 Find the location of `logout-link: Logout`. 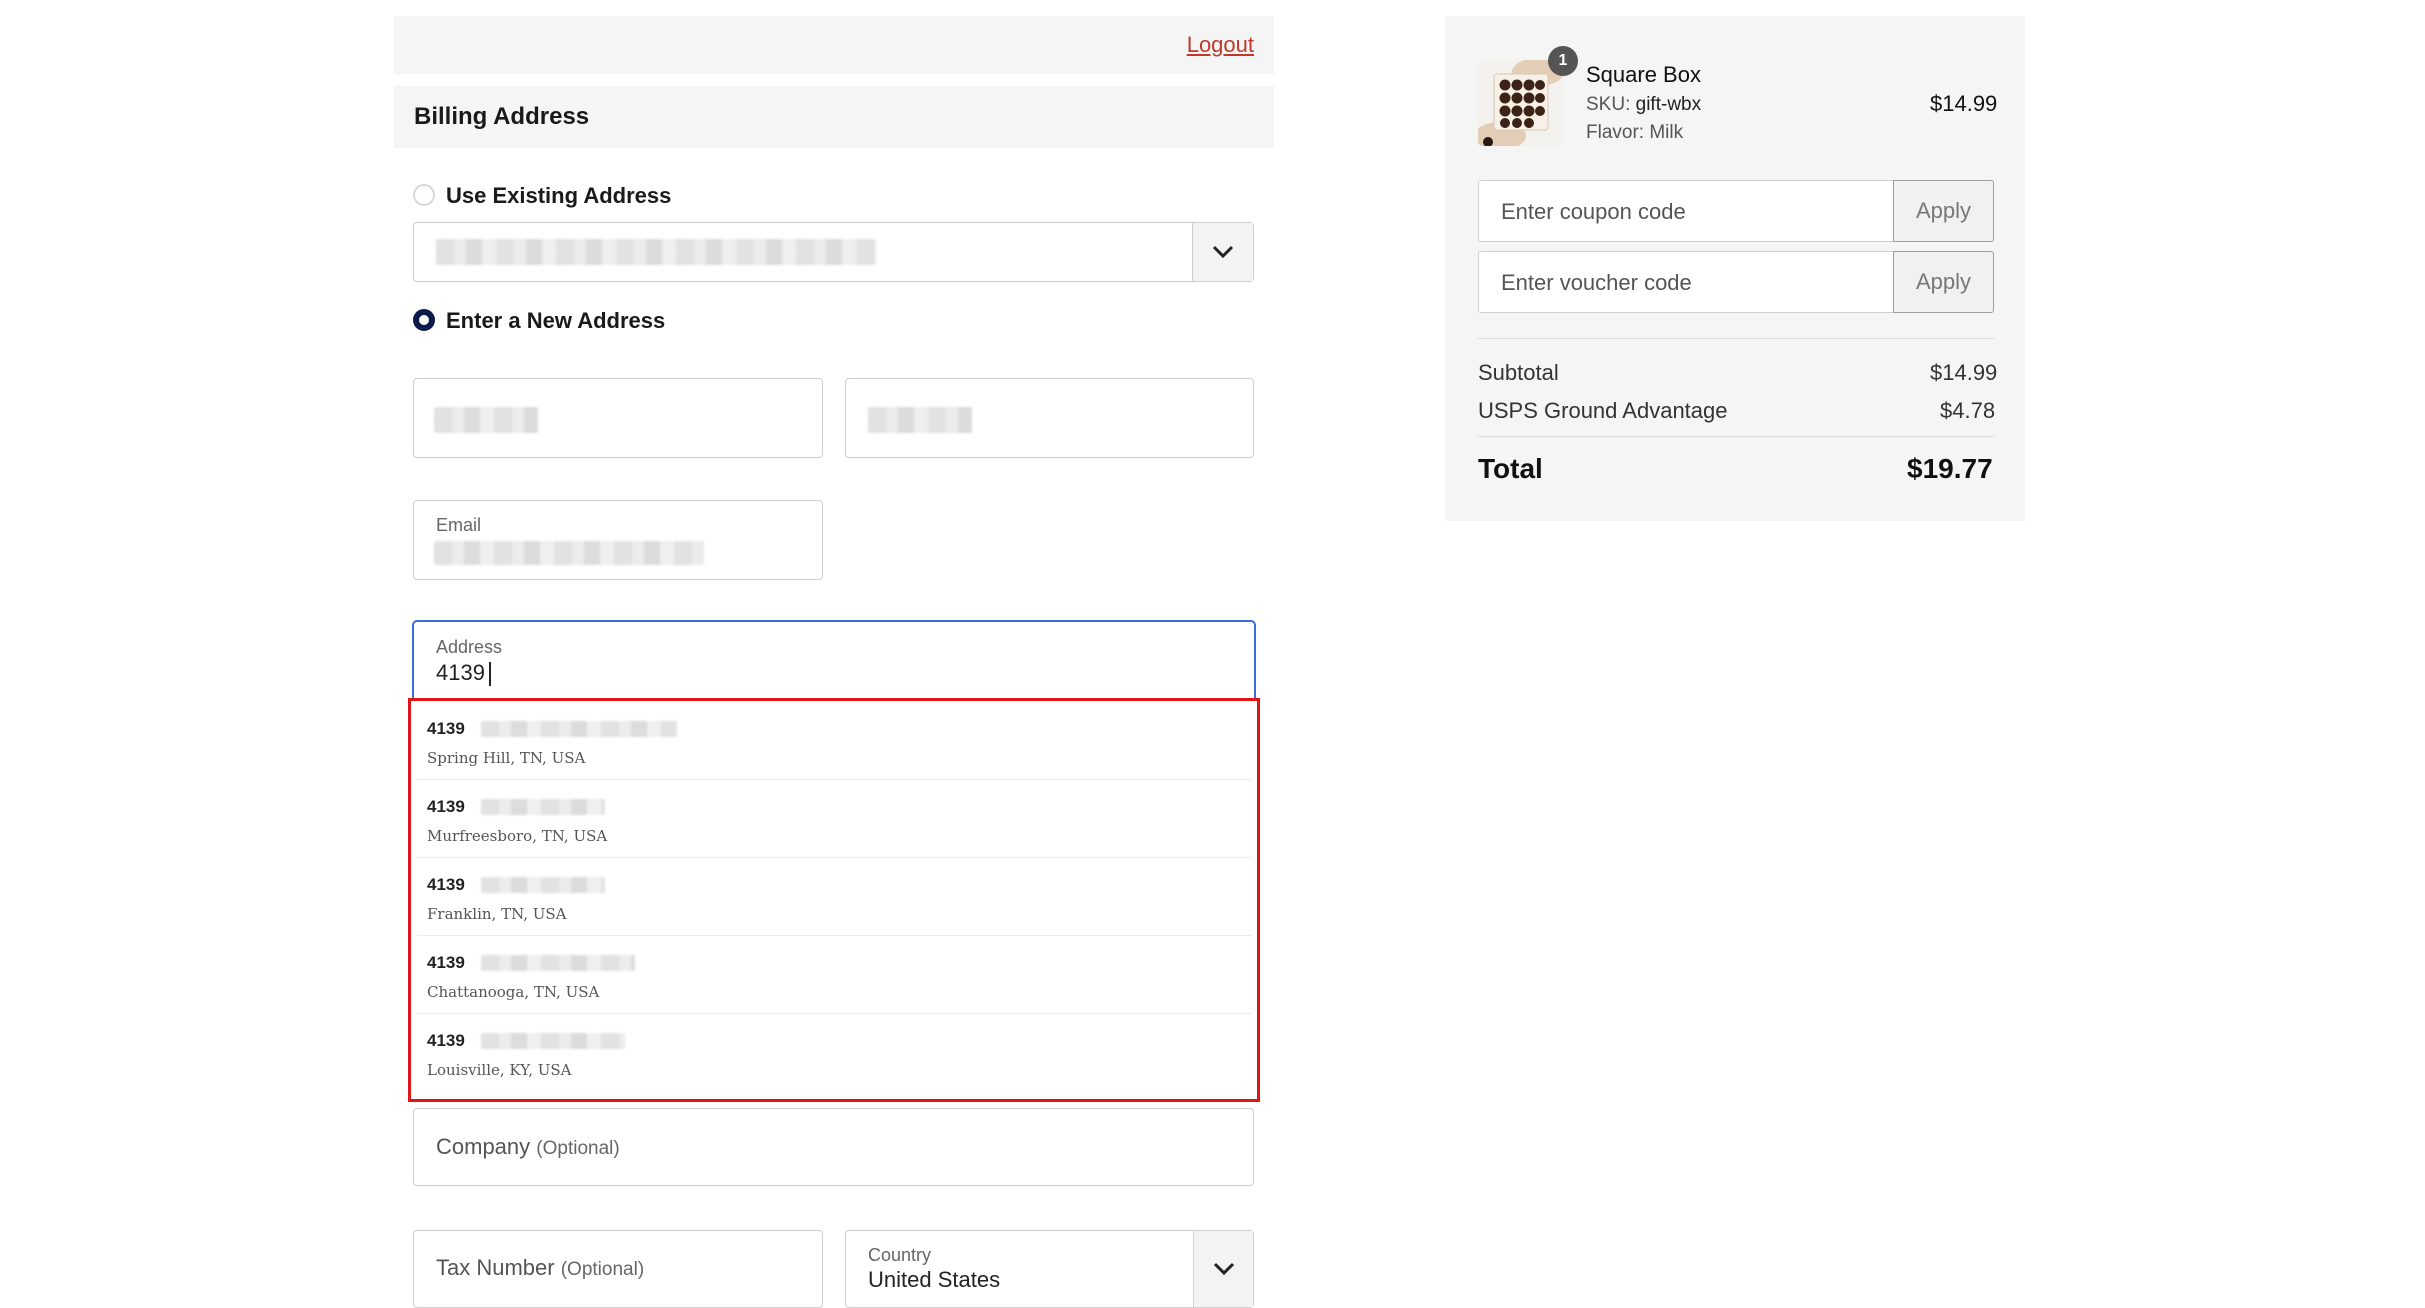

logout-link: Logout is located at coordinates (1220, 45).